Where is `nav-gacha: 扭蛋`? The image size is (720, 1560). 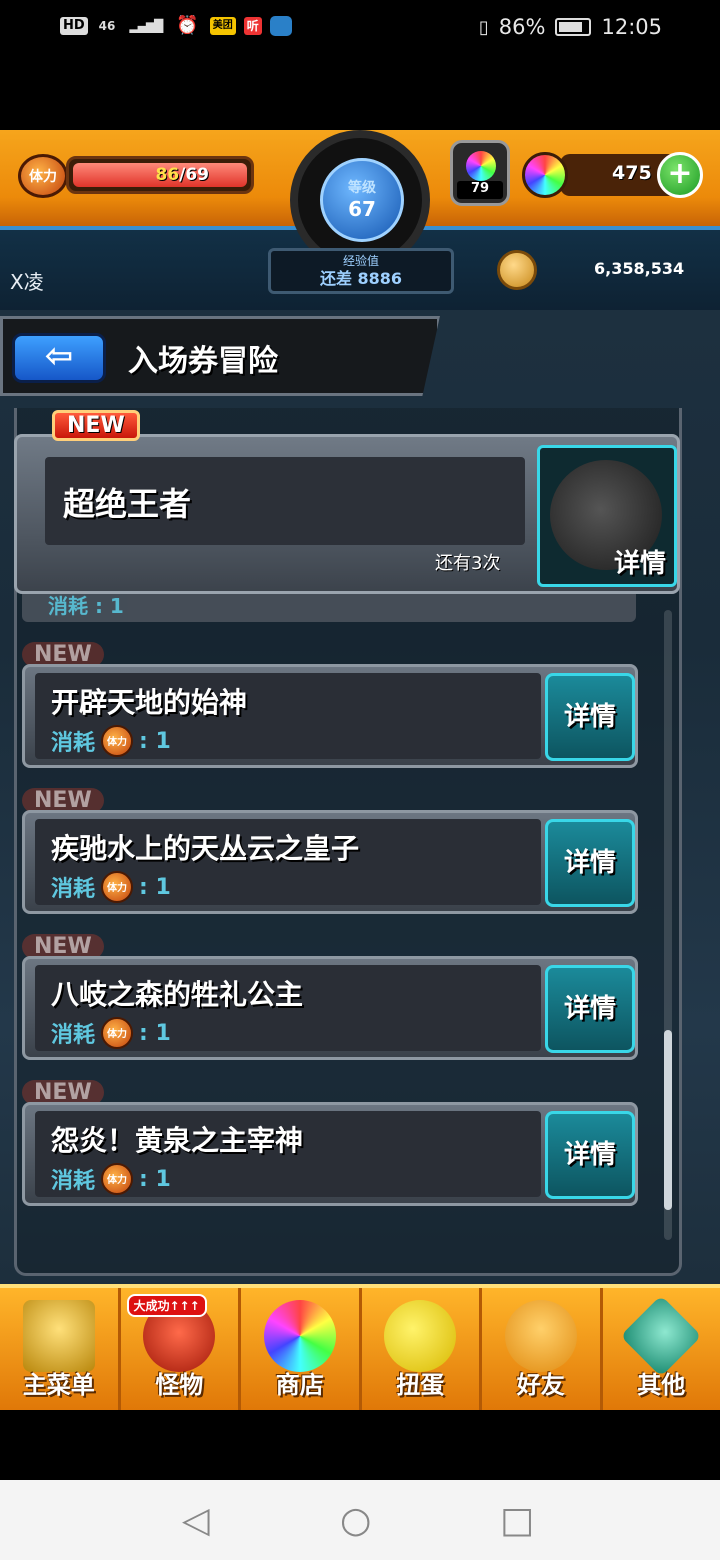 nav-gacha: 扭蛋 is located at coordinates (422, 1349).